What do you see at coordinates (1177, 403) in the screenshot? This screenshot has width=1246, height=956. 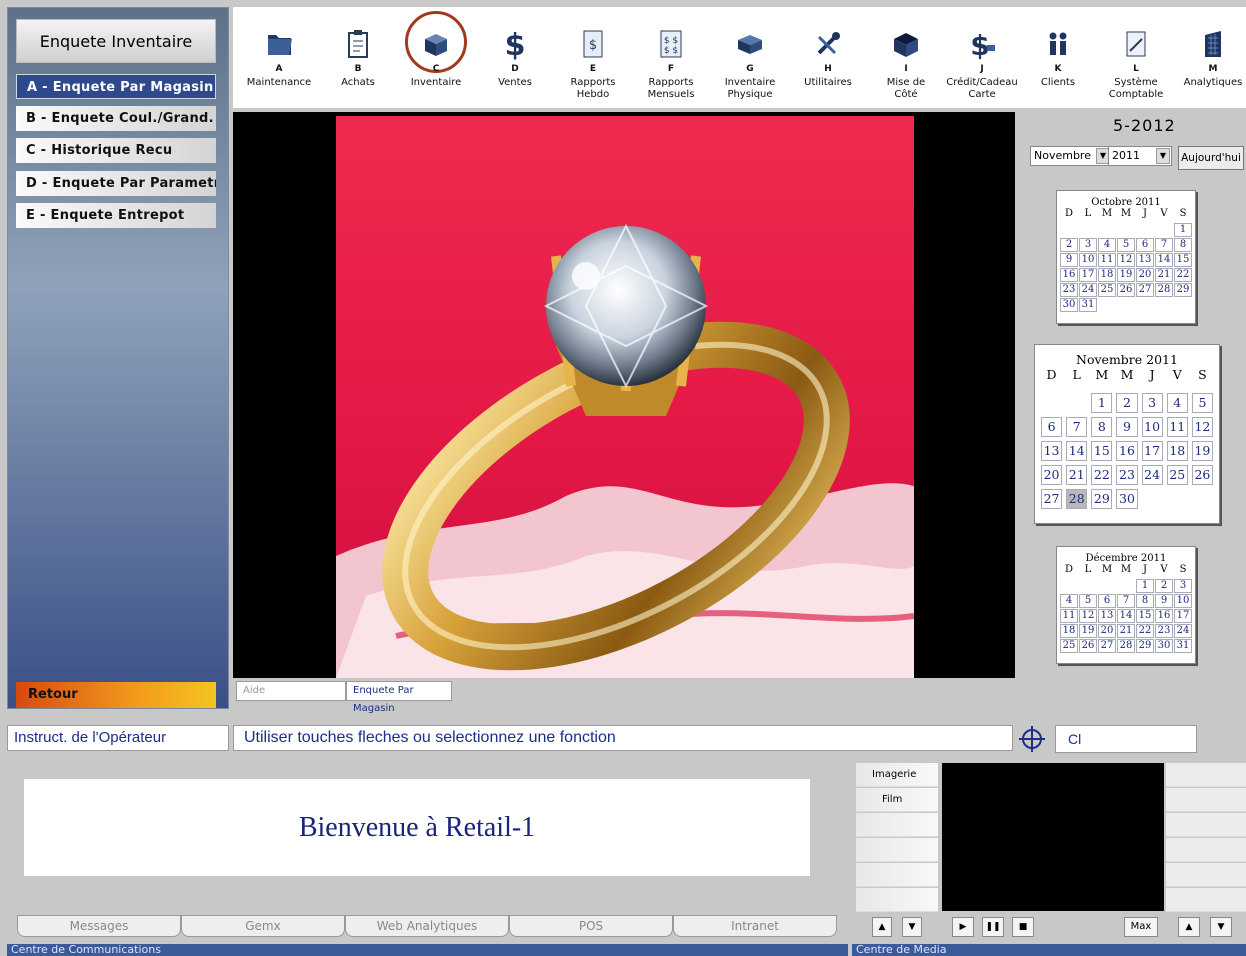 I see `calendar-day: 4` at bounding box center [1177, 403].